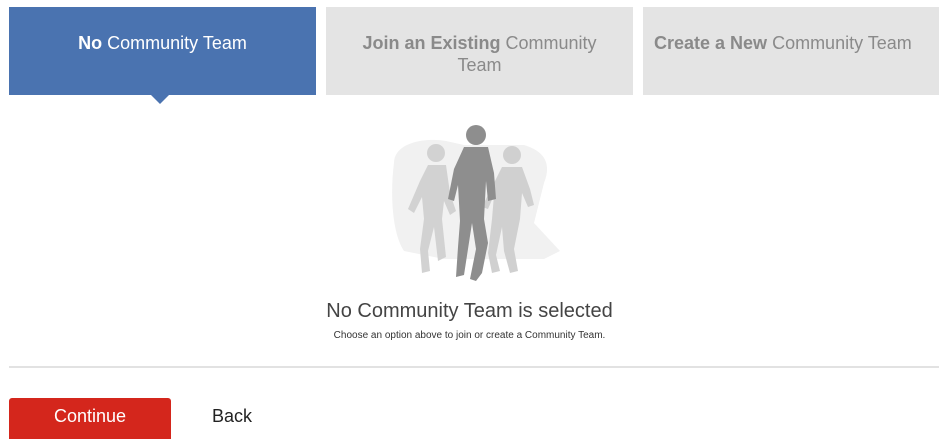  I want to click on tab-no-community-team-label: Community Team, so click(174, 43).